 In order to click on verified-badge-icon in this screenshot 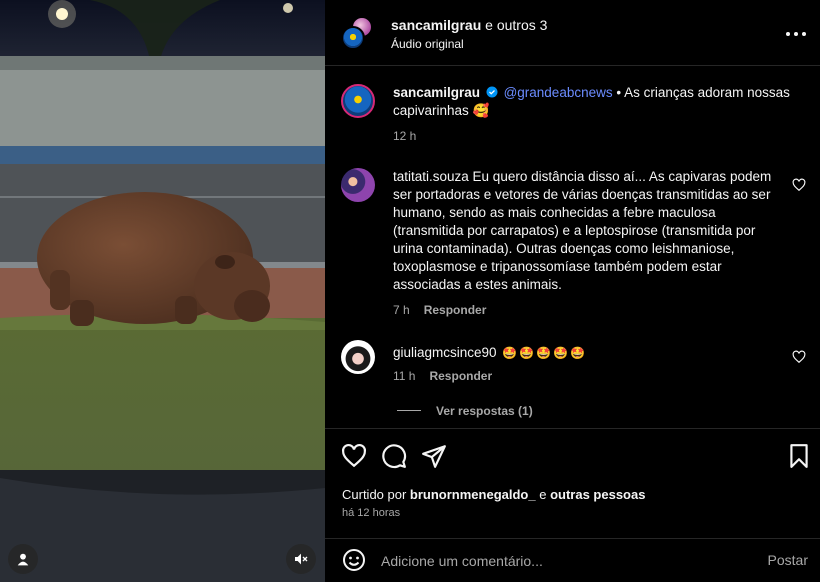, I will do `click(492, 92)`.